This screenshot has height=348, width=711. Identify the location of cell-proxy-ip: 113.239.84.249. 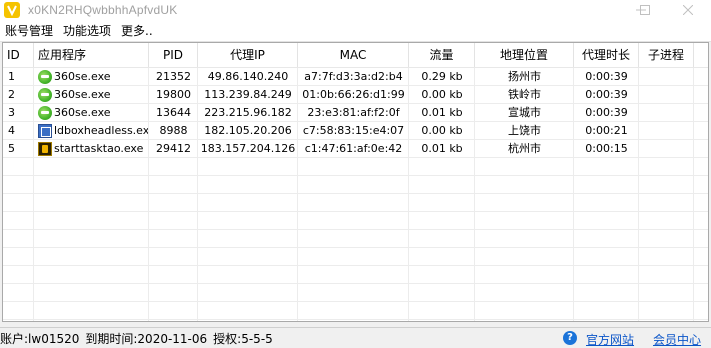
(248, 94).